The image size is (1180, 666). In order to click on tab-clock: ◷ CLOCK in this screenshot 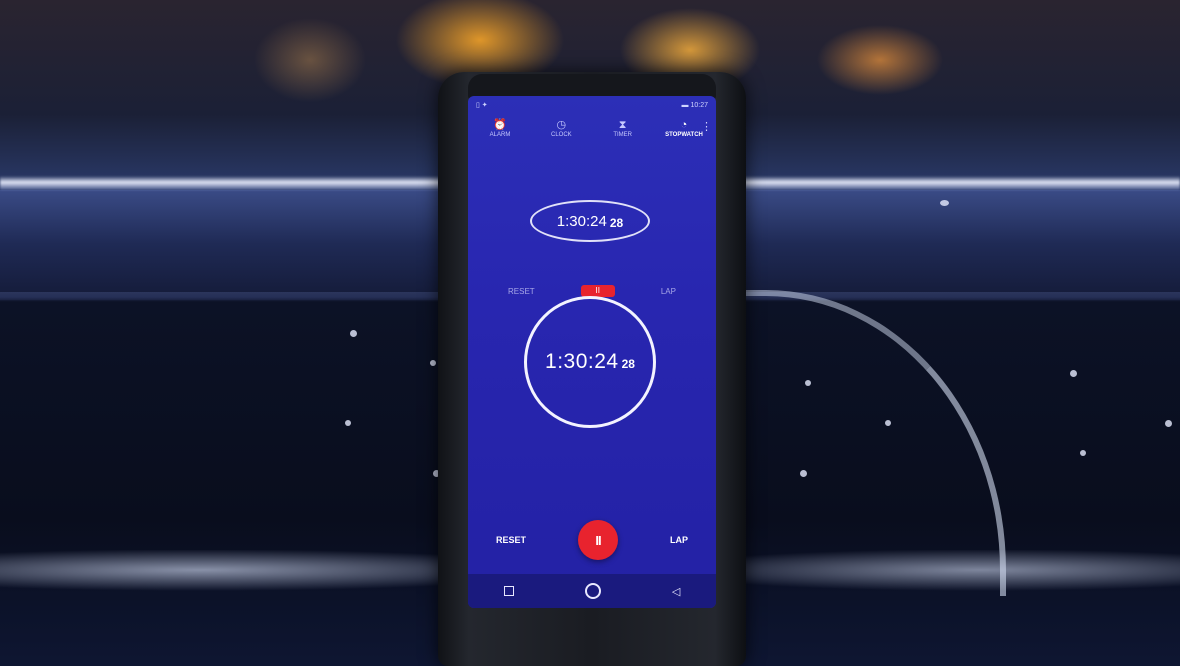, I will do `click(561, 134)`.